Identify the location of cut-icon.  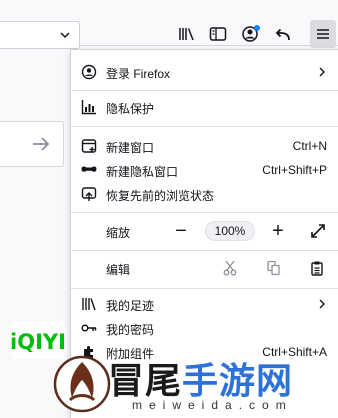
(230, 268).